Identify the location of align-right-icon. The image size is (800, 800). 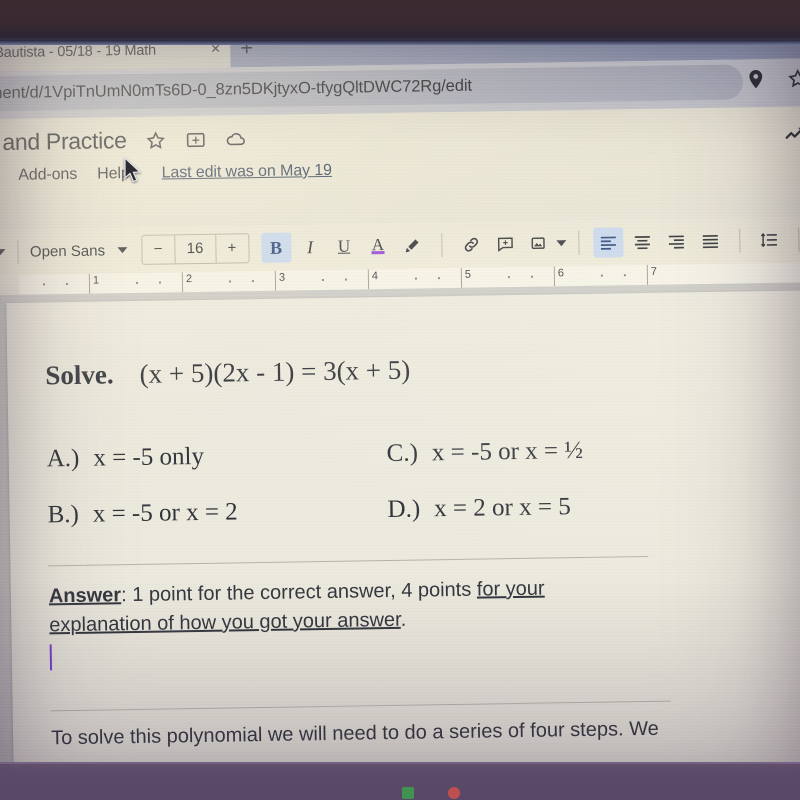
(676, 241).